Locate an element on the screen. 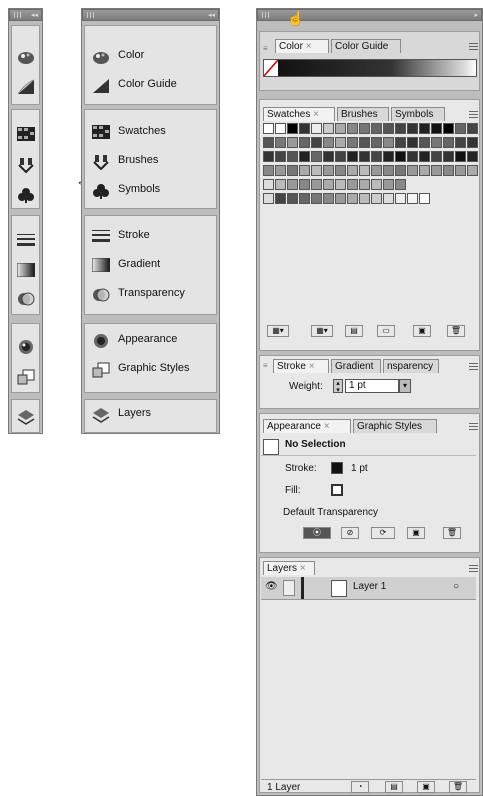  visibility-eye-icon: 👁 is located at coordinates (271, 586).